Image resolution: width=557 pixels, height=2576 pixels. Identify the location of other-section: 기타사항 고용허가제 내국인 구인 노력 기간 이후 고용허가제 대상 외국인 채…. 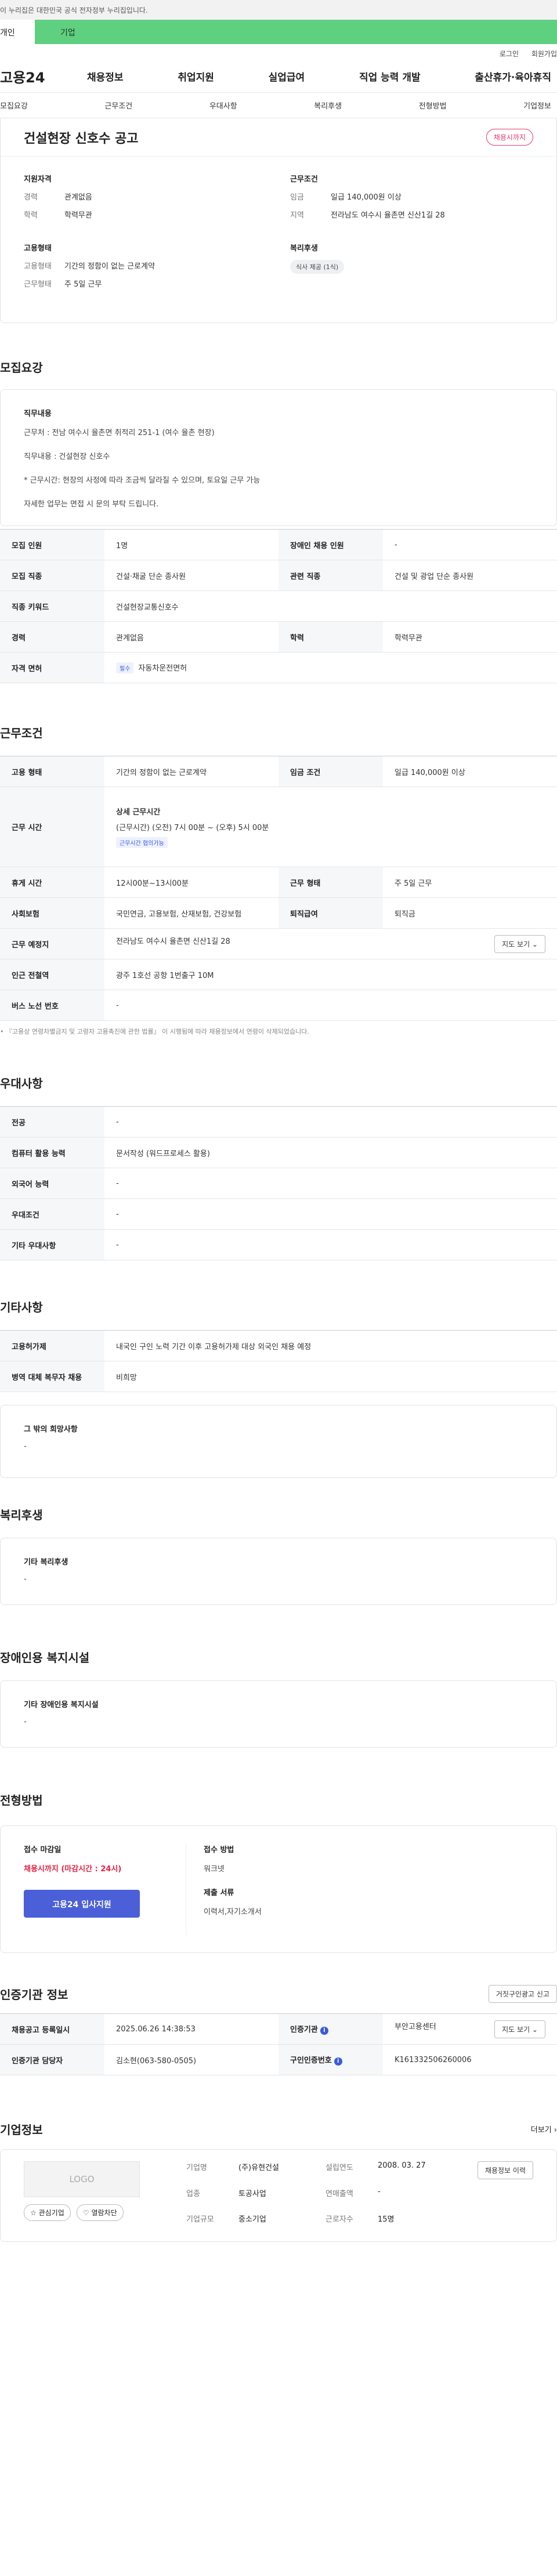
(278, 1388).